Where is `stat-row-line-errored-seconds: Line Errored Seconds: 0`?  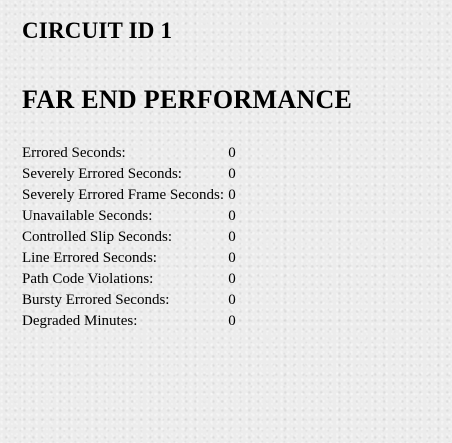 stat-row-line-errored-seconds: Line Errored Seconds: 0 is located at coordinates (131, 258).